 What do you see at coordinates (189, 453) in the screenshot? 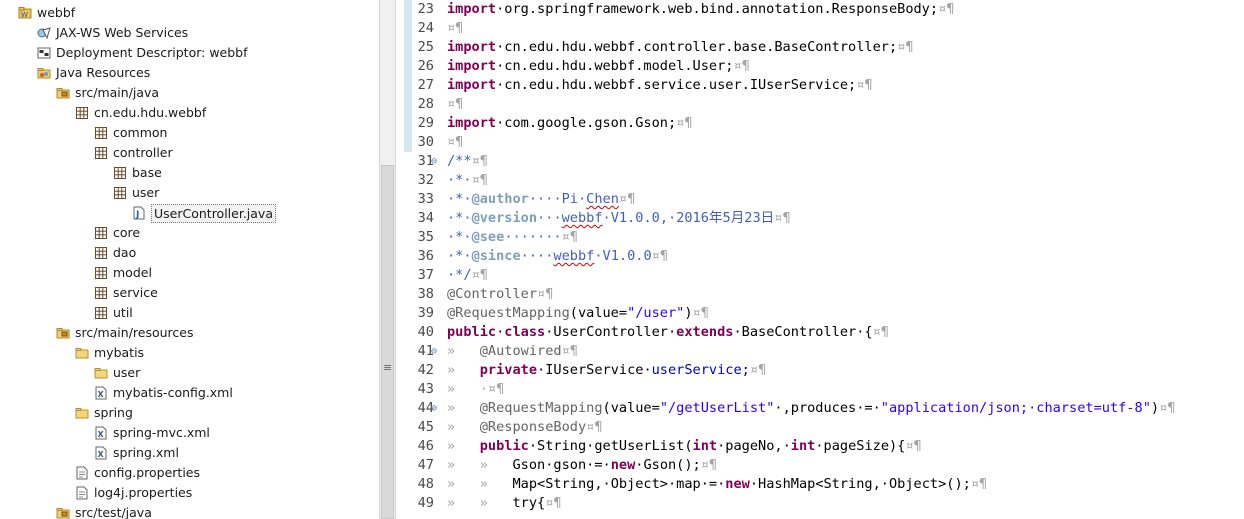
I see `tree-item-spring-xml: Xspring.xml` at bounding box center [189, 453].